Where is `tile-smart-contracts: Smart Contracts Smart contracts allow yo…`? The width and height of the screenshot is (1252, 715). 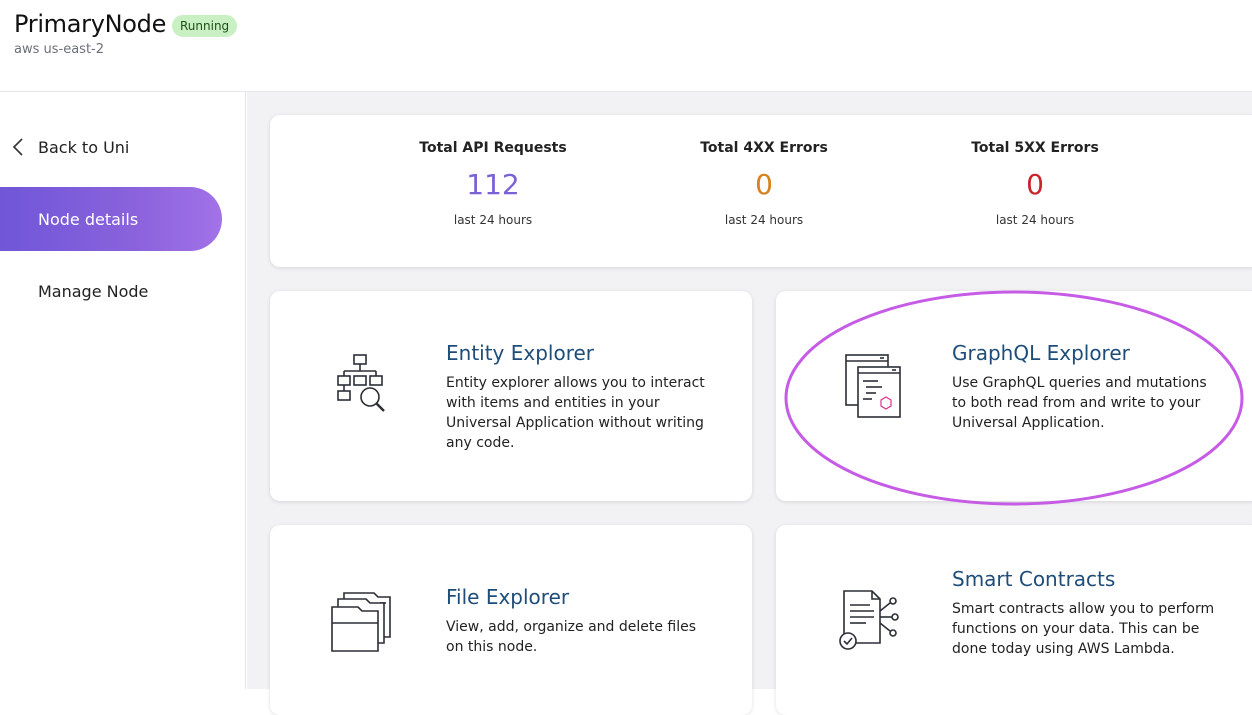
tile-smart-contracts: Smart Contracts Smart contracts allow yo… is located at coordinates (1014, 620).